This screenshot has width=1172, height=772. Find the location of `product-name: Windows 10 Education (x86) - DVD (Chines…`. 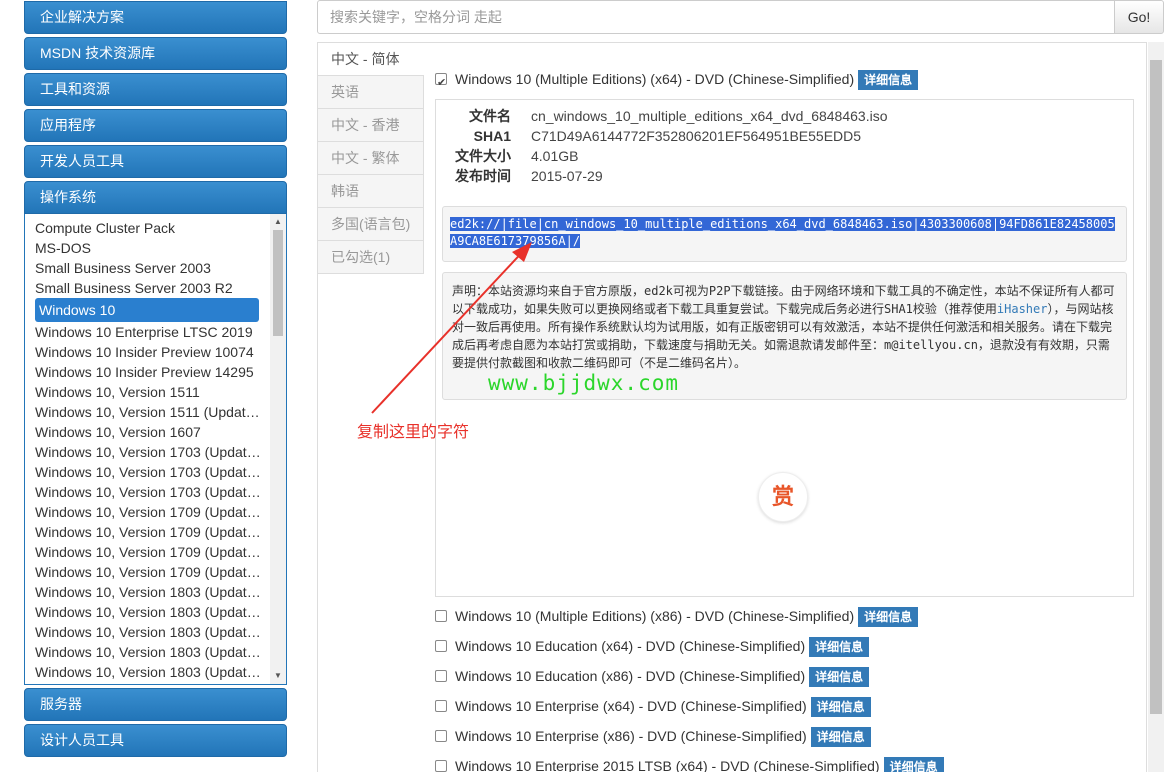

product-name: Windows 10 Education (x86) - DVD (Chines… is located at coordinates (630, 676).